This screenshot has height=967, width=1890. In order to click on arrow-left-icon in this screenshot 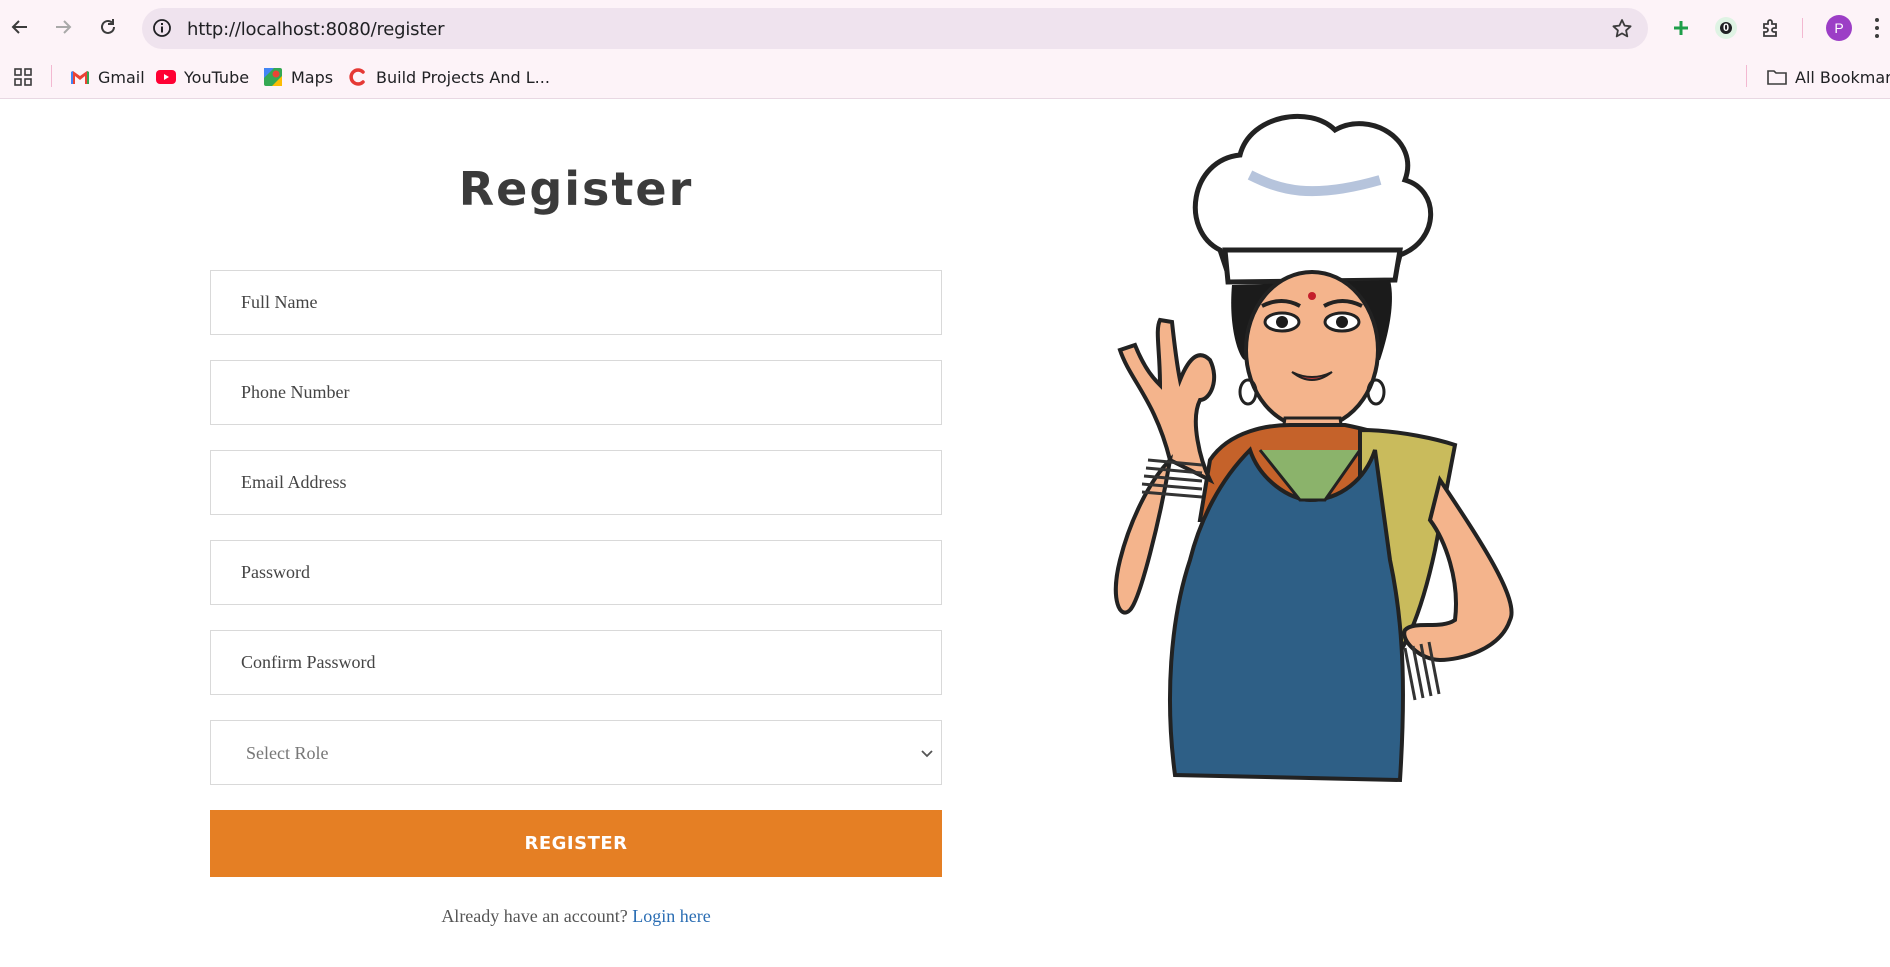, I will do `click(19, 27)`.